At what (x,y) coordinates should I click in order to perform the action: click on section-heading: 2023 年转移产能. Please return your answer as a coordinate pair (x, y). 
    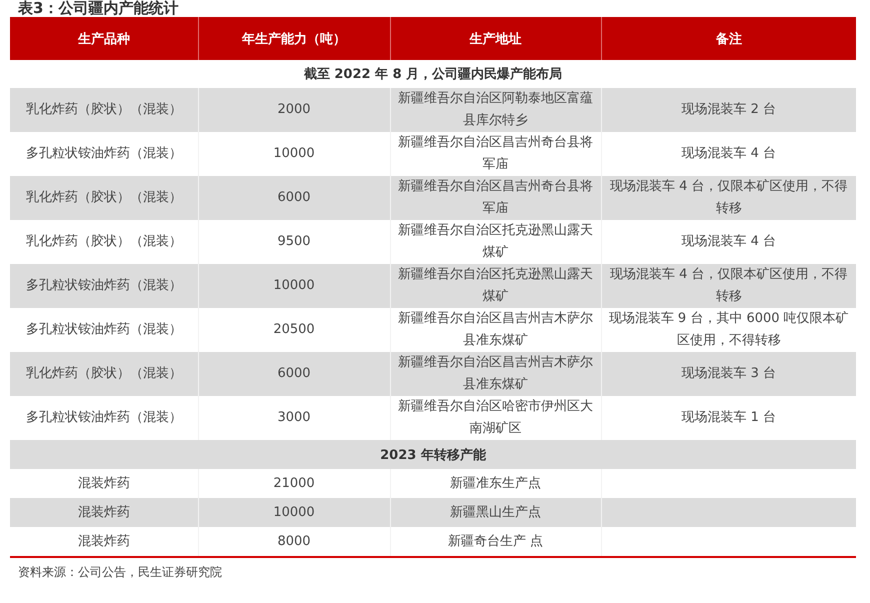
    Looking at the image, I should click on (433, 455).